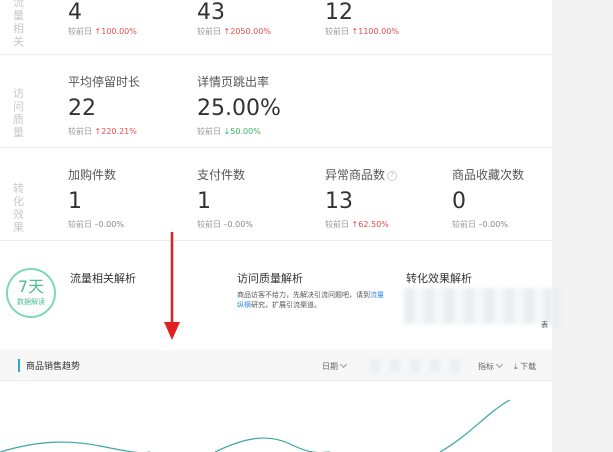 The width and height of the screenshot is (613, 452). I want to click on metric-paid-items: 支付件数 1 较前日 –0.00%, so click(257, 198).